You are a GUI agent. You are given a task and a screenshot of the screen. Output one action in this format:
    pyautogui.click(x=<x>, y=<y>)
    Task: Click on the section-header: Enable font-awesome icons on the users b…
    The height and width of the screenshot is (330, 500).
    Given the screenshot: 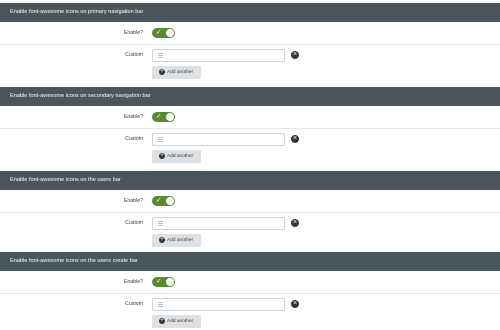 What is the action you would take?
    pyautogui.click(x=250, y=180)
    